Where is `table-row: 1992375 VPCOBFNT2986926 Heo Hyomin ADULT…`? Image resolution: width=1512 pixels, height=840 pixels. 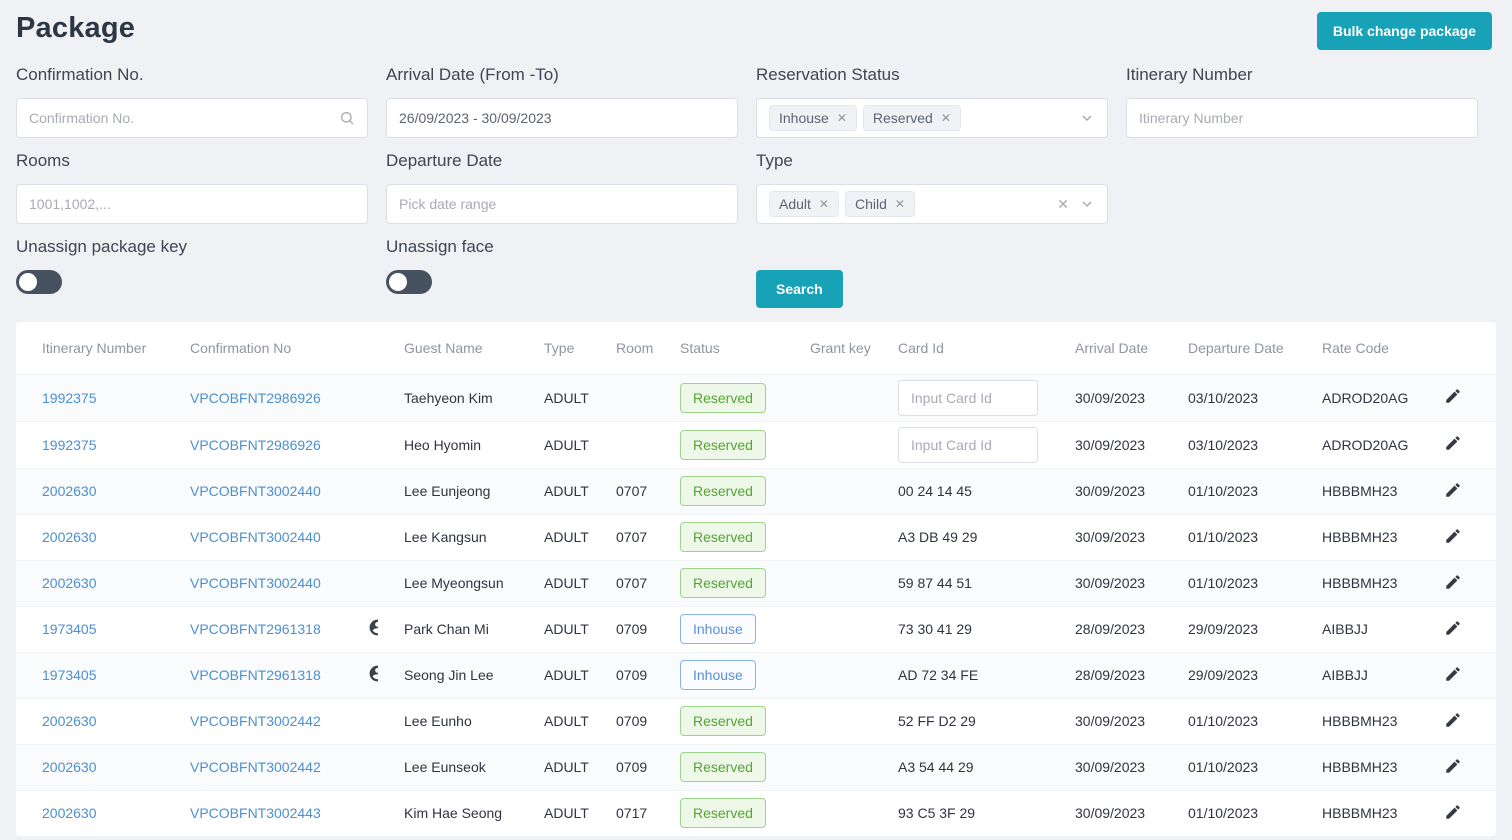
table-row: 1992375 VPCOBFNT2986926 Heo Hyomin ADULT… is located at coordinates (756, 444).